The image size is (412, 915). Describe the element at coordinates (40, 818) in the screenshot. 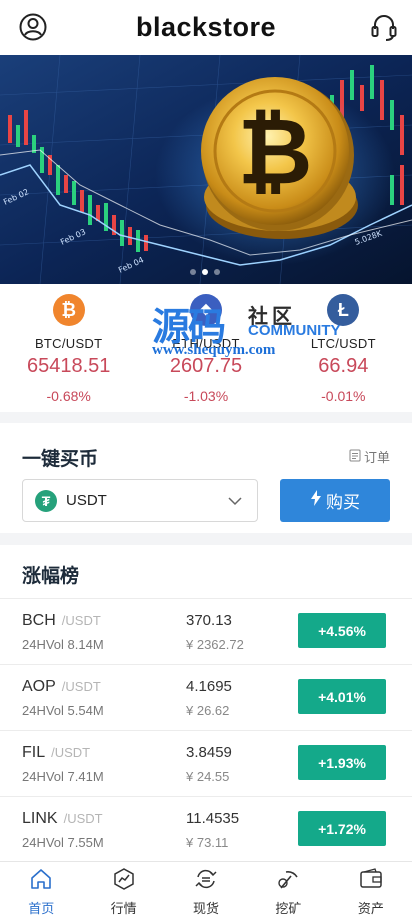

I see `row-symbol: LINK` at that location.